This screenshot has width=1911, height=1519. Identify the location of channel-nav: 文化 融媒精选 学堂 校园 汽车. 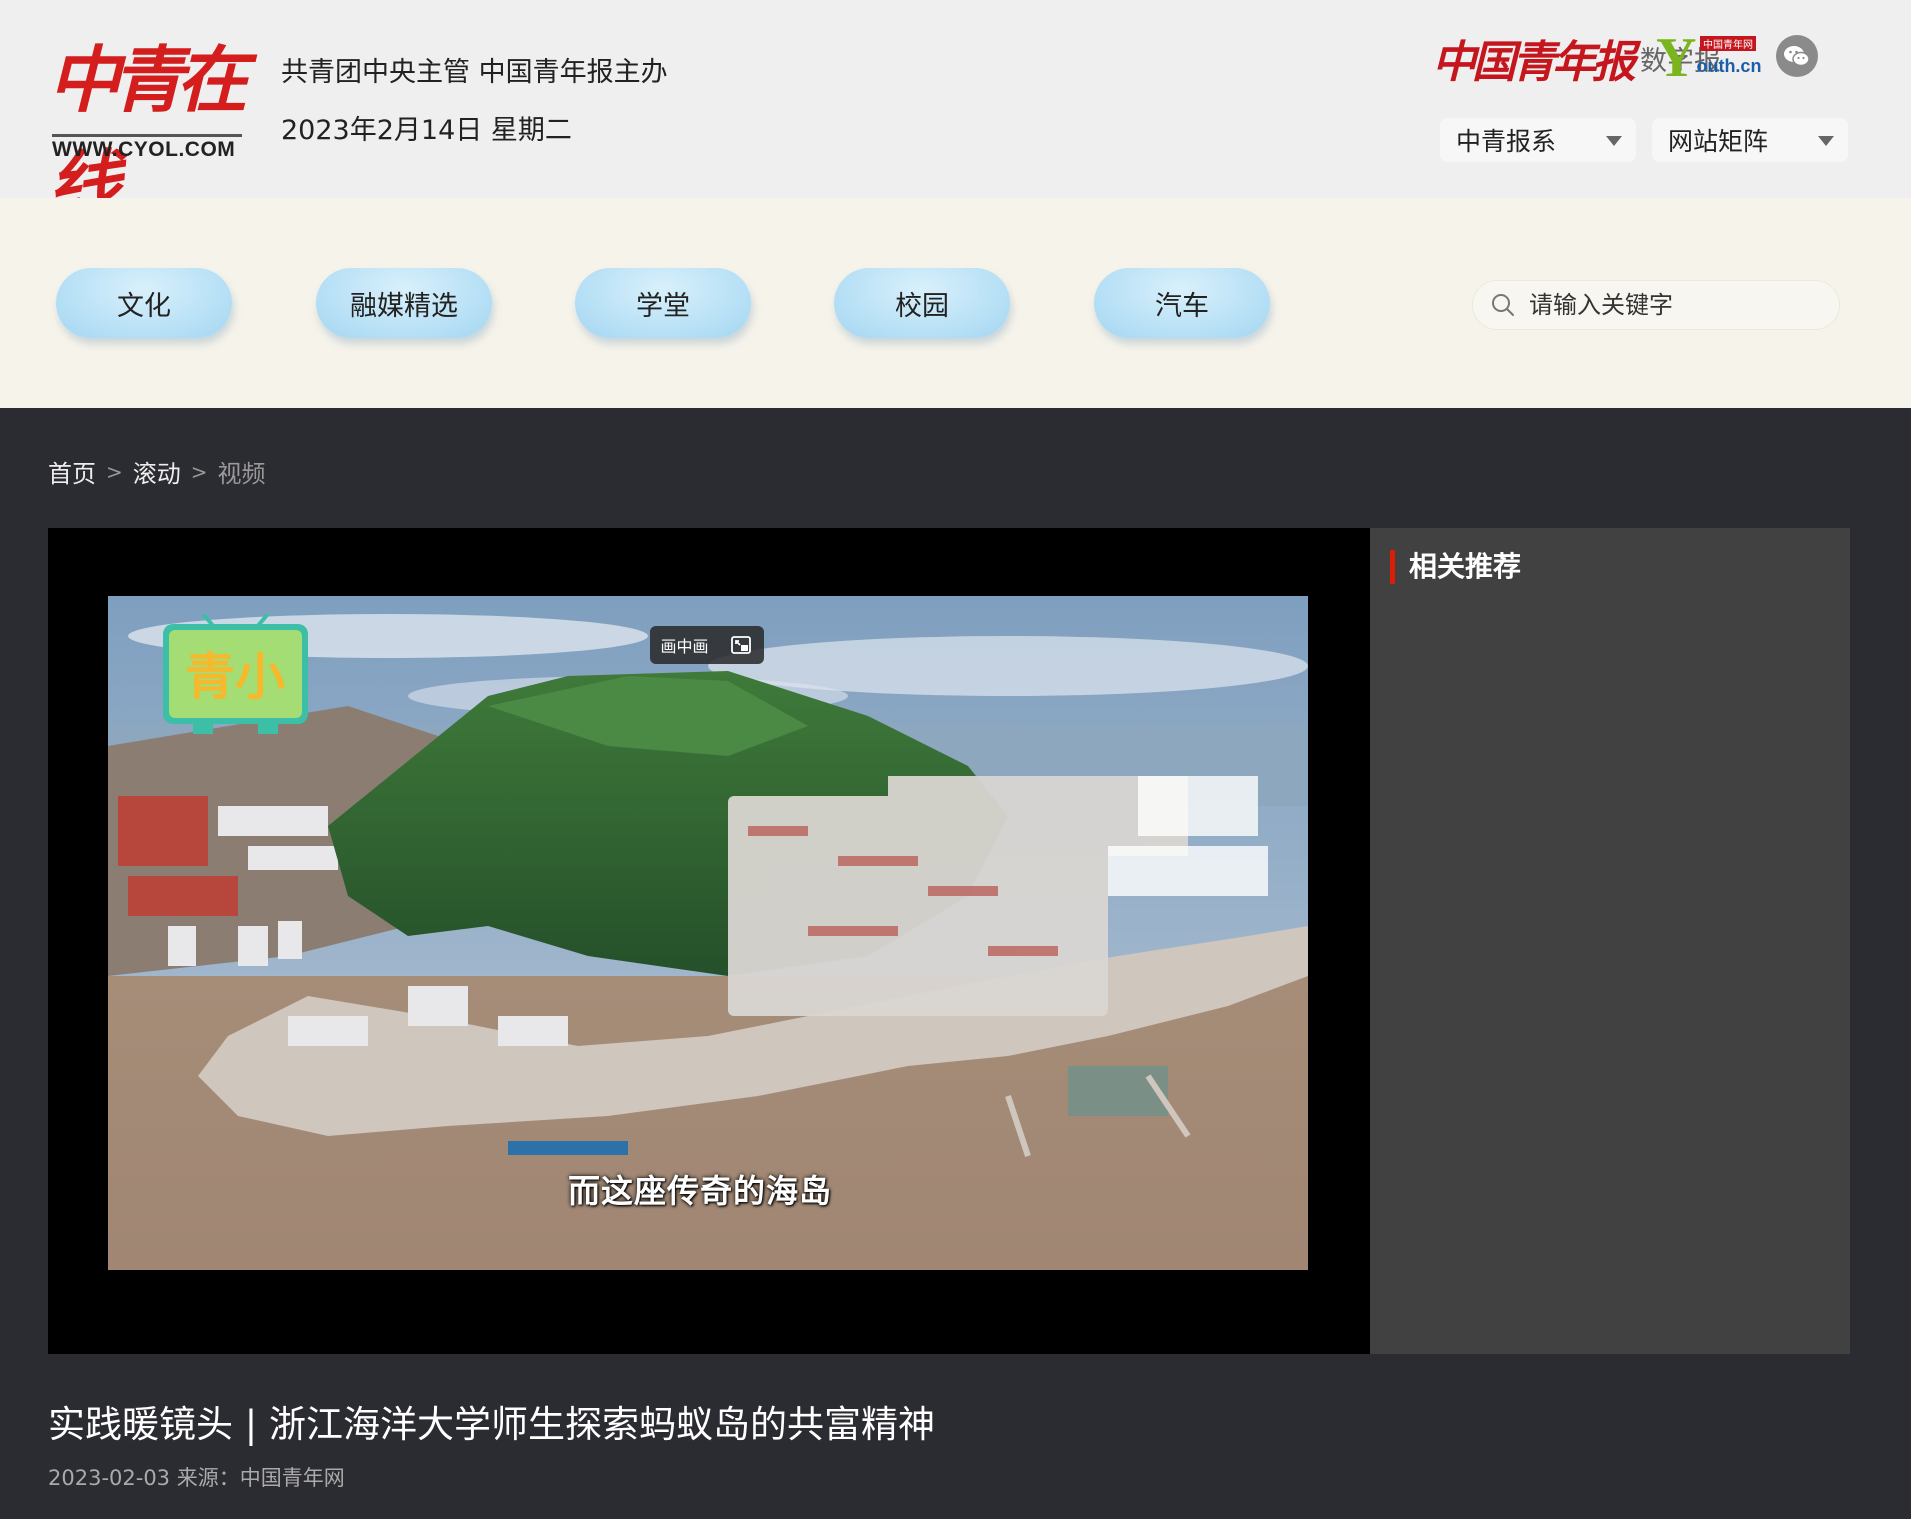
(955, 303).